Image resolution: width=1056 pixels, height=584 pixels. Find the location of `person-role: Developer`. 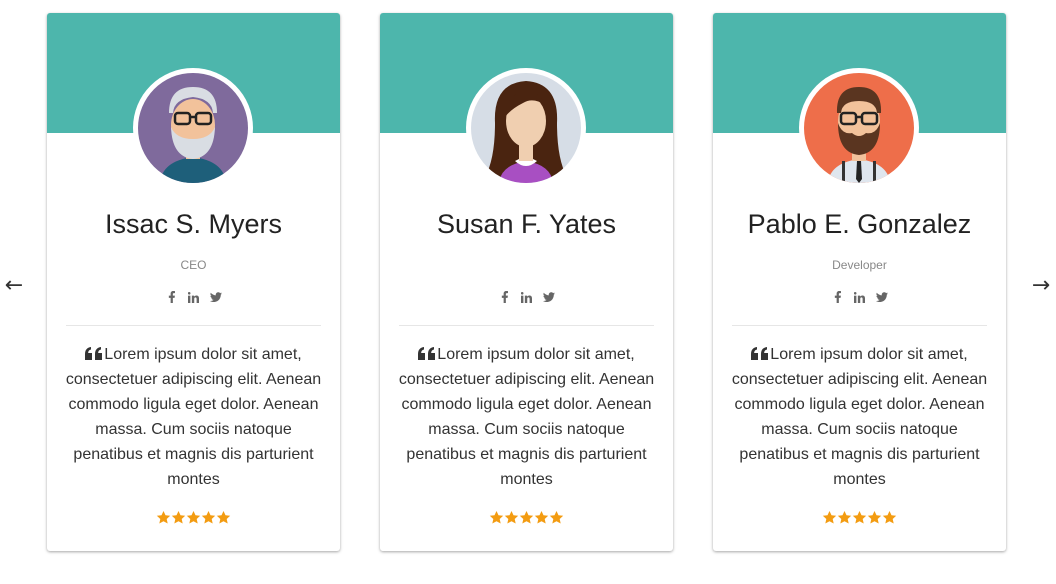

person-role: Developer is located at coordinates (859, 265).